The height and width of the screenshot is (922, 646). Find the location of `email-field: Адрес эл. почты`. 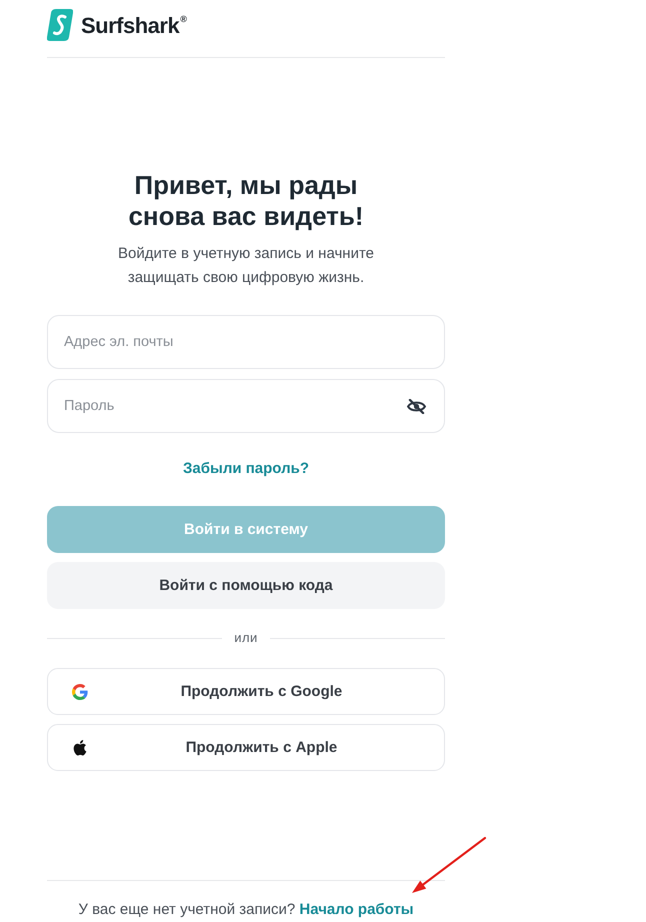

email-field: Адрес эл. почты is located at coordinates (246, 342).